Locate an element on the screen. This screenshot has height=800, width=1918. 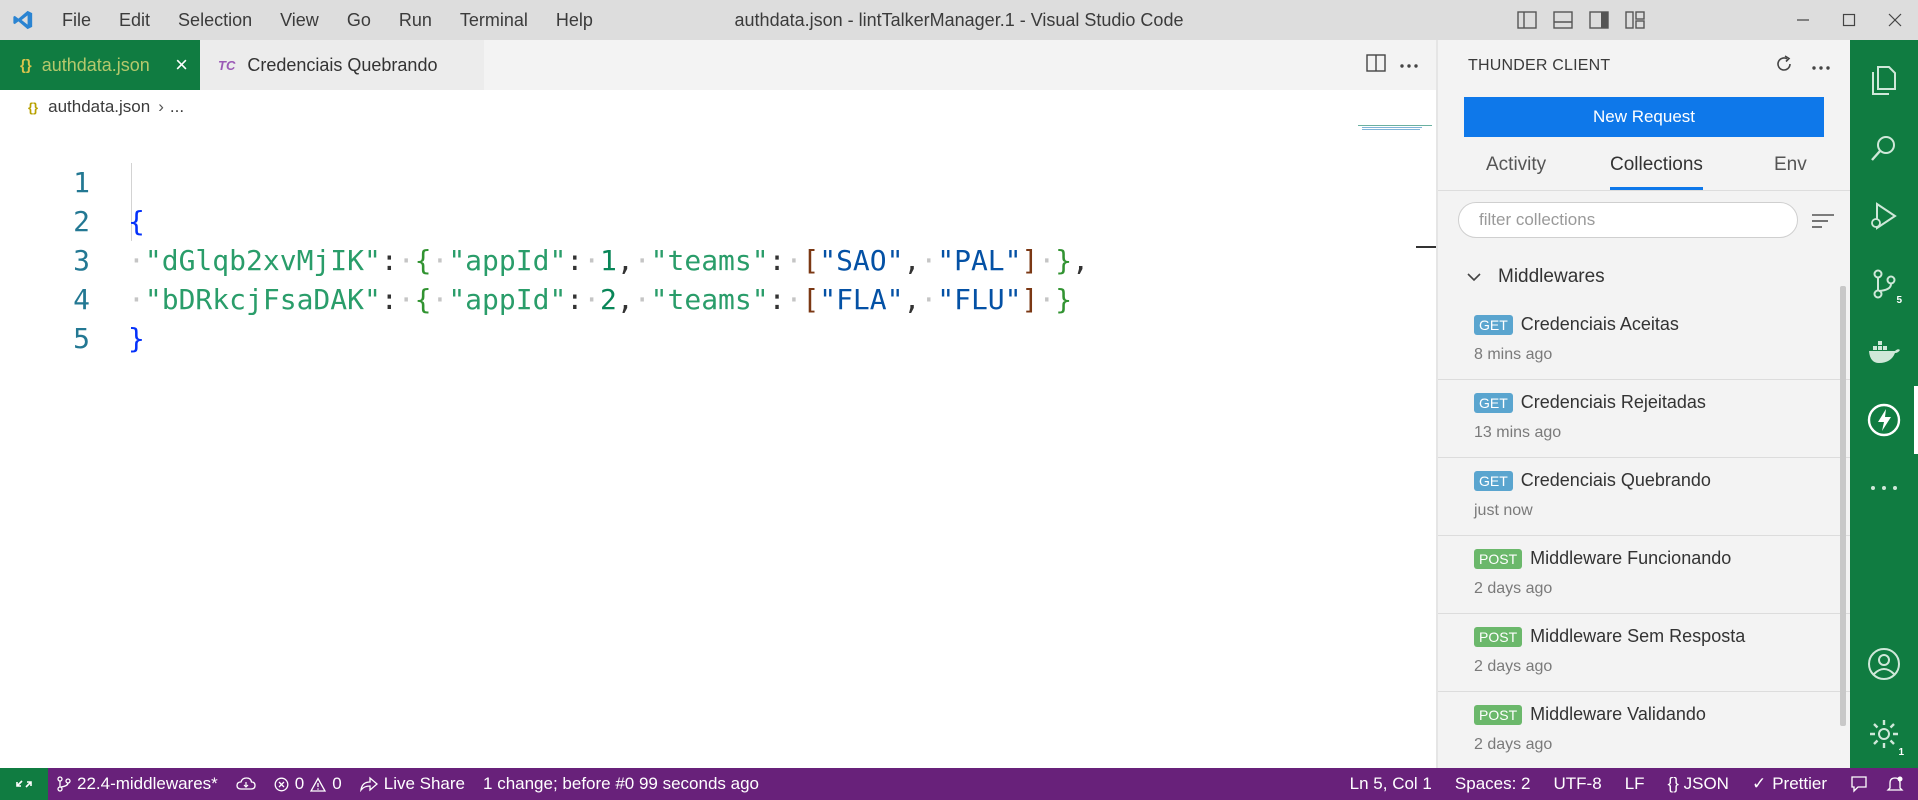
active-view-indicator is located at coordinates (1916, 420).